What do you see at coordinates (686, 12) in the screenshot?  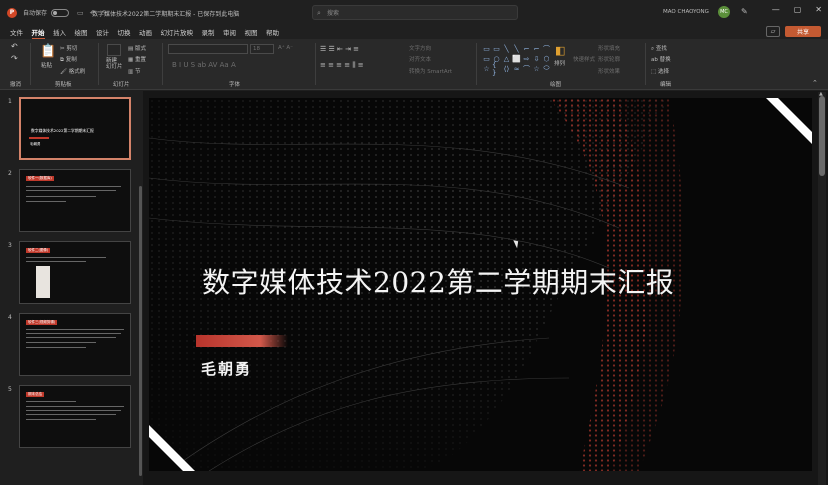 I see `user-name: MAO CHAOYONG` at bounding box center [686, 12].